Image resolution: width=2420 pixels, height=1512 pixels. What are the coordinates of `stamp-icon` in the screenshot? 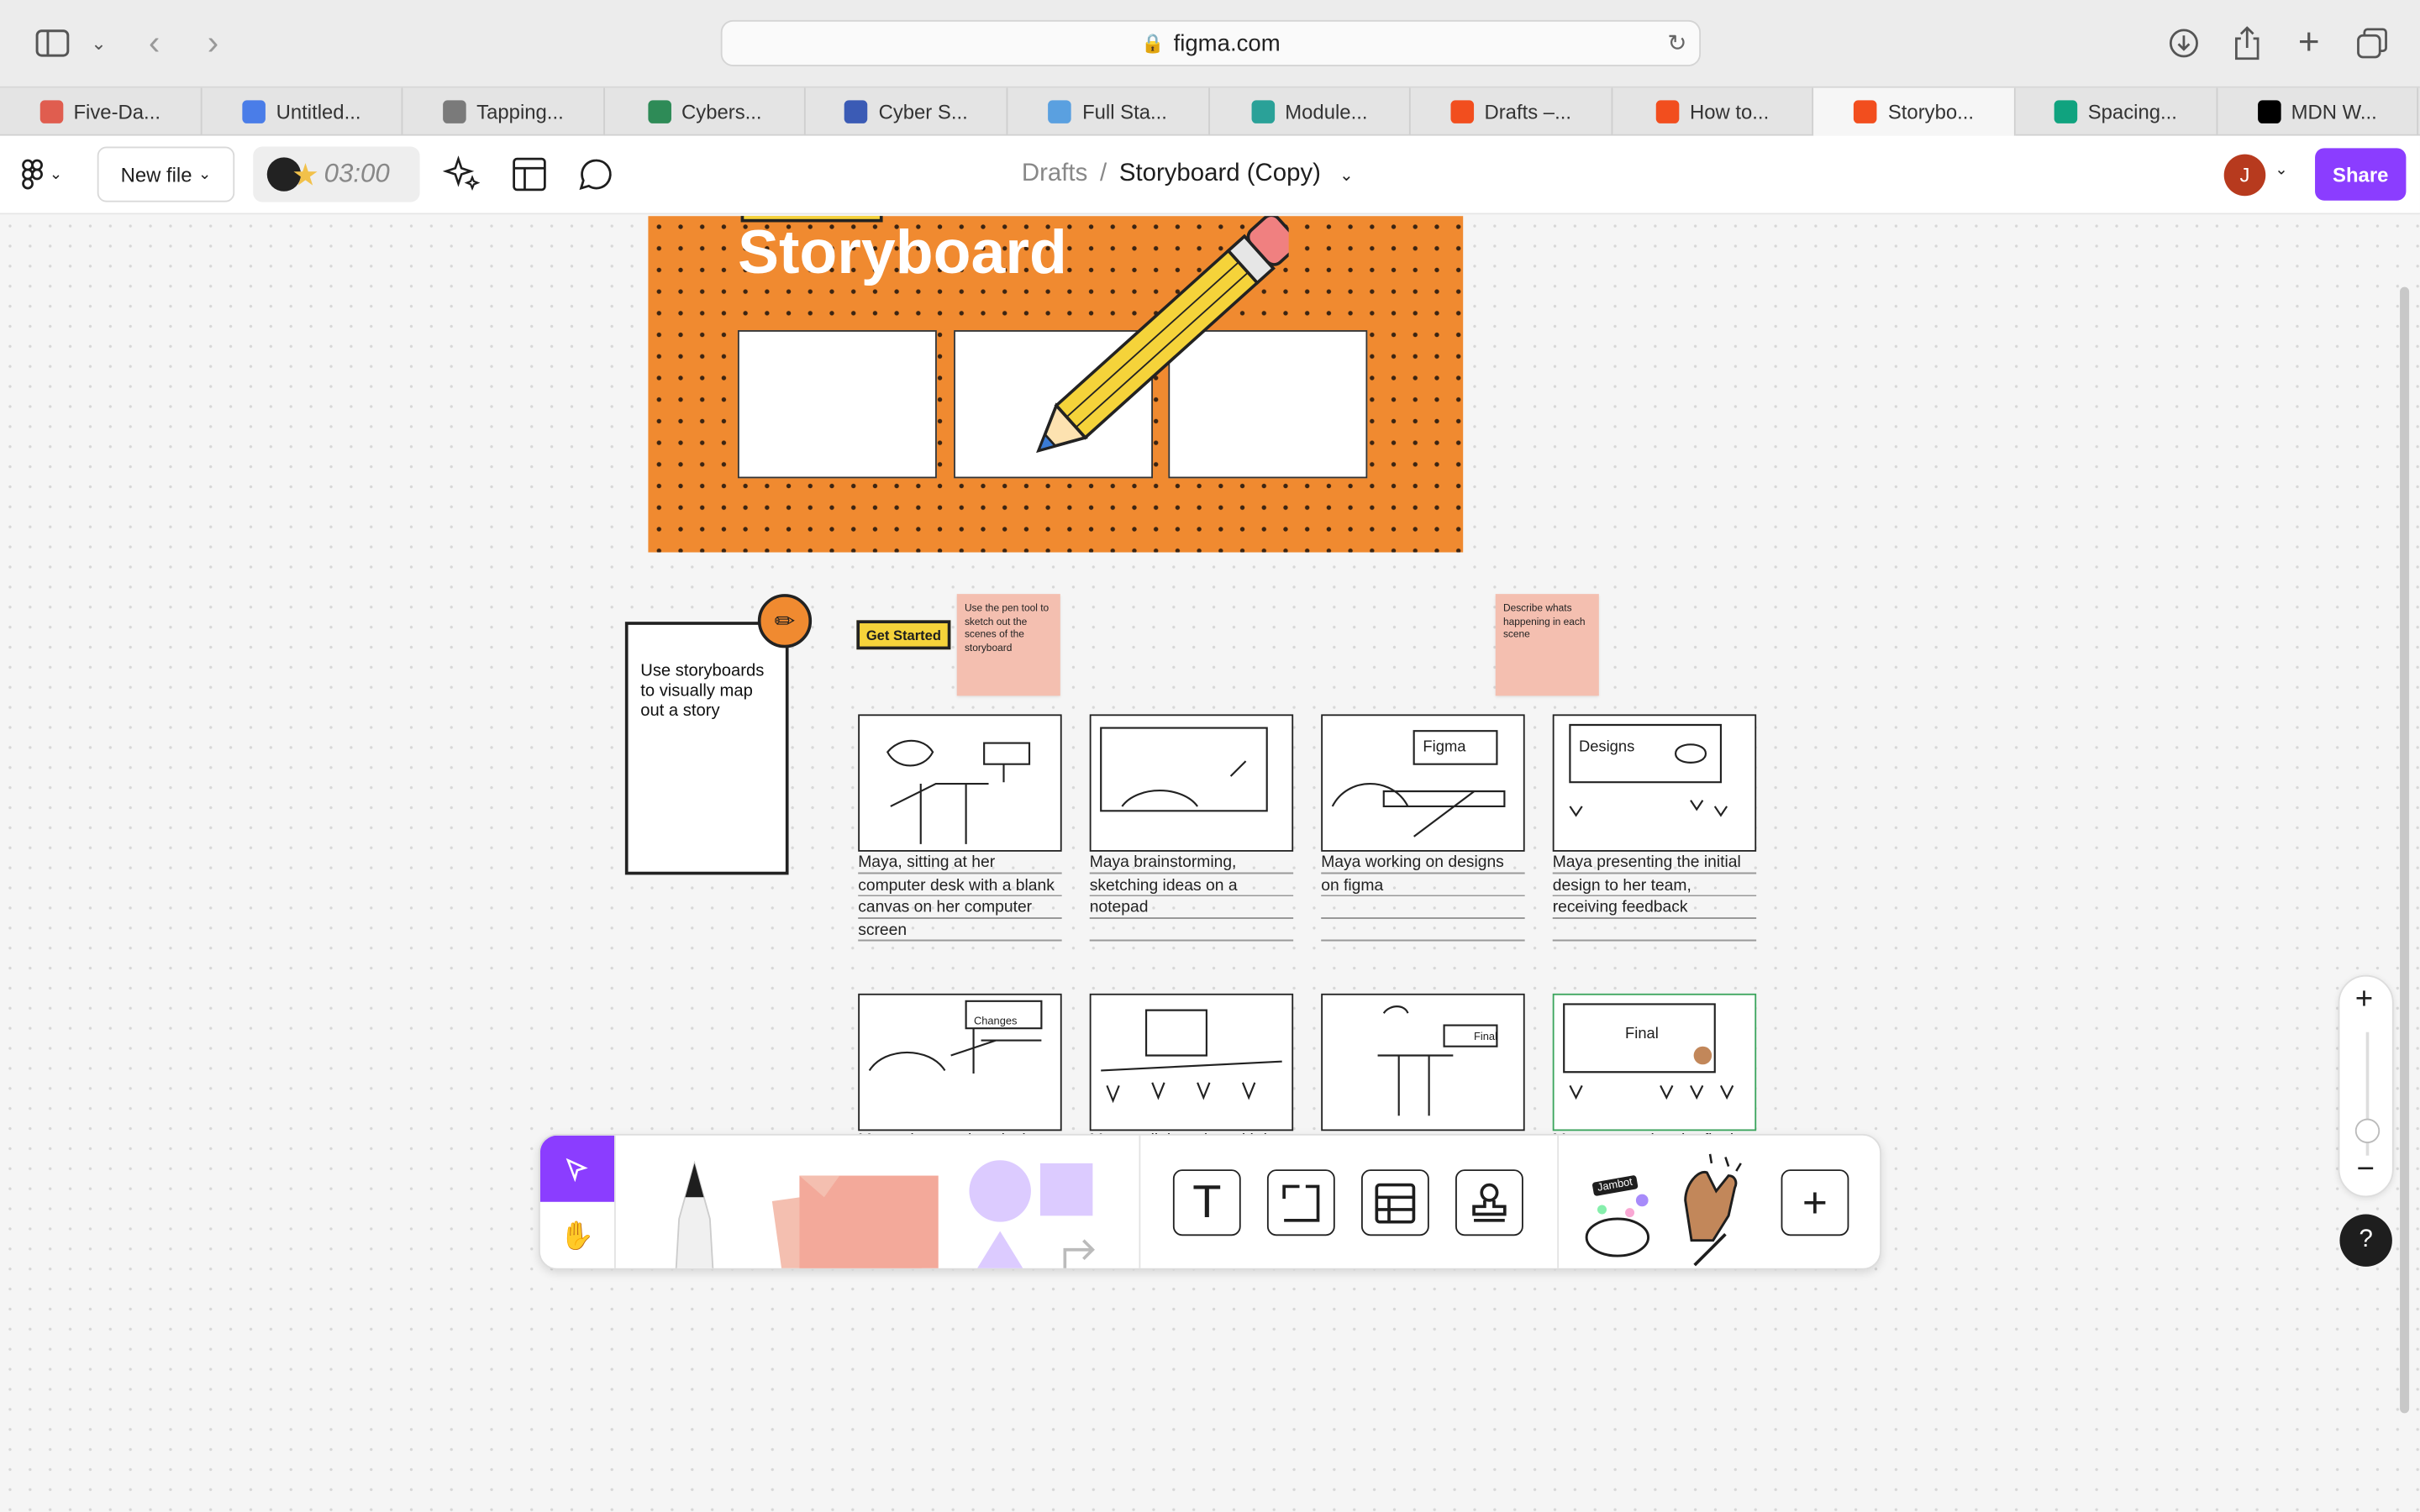 It's located at (1489, 1201).